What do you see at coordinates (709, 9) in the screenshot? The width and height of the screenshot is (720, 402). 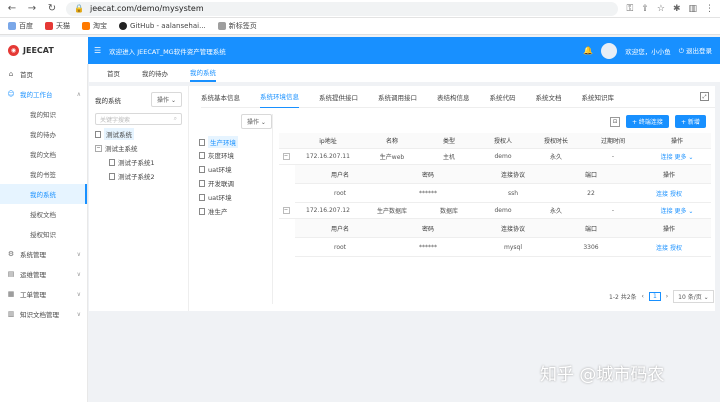 I see `menu-icon: ⋮` at bounding box center [709, 9].